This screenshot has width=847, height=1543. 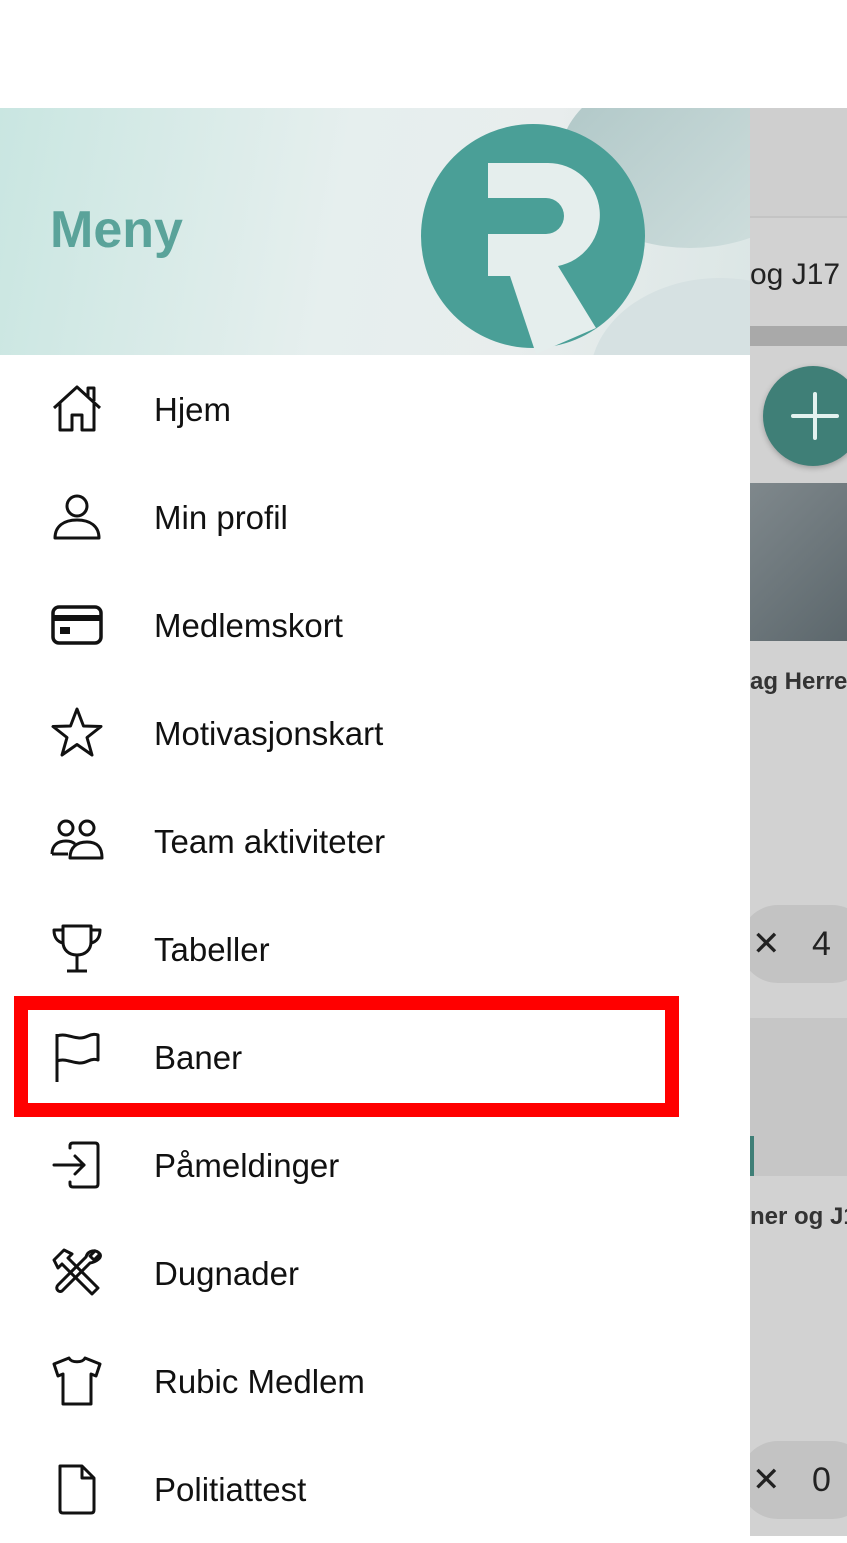 I want to click on menu-item-motivasjonskart: Motivasjonskart, so click(x=375, y=733).